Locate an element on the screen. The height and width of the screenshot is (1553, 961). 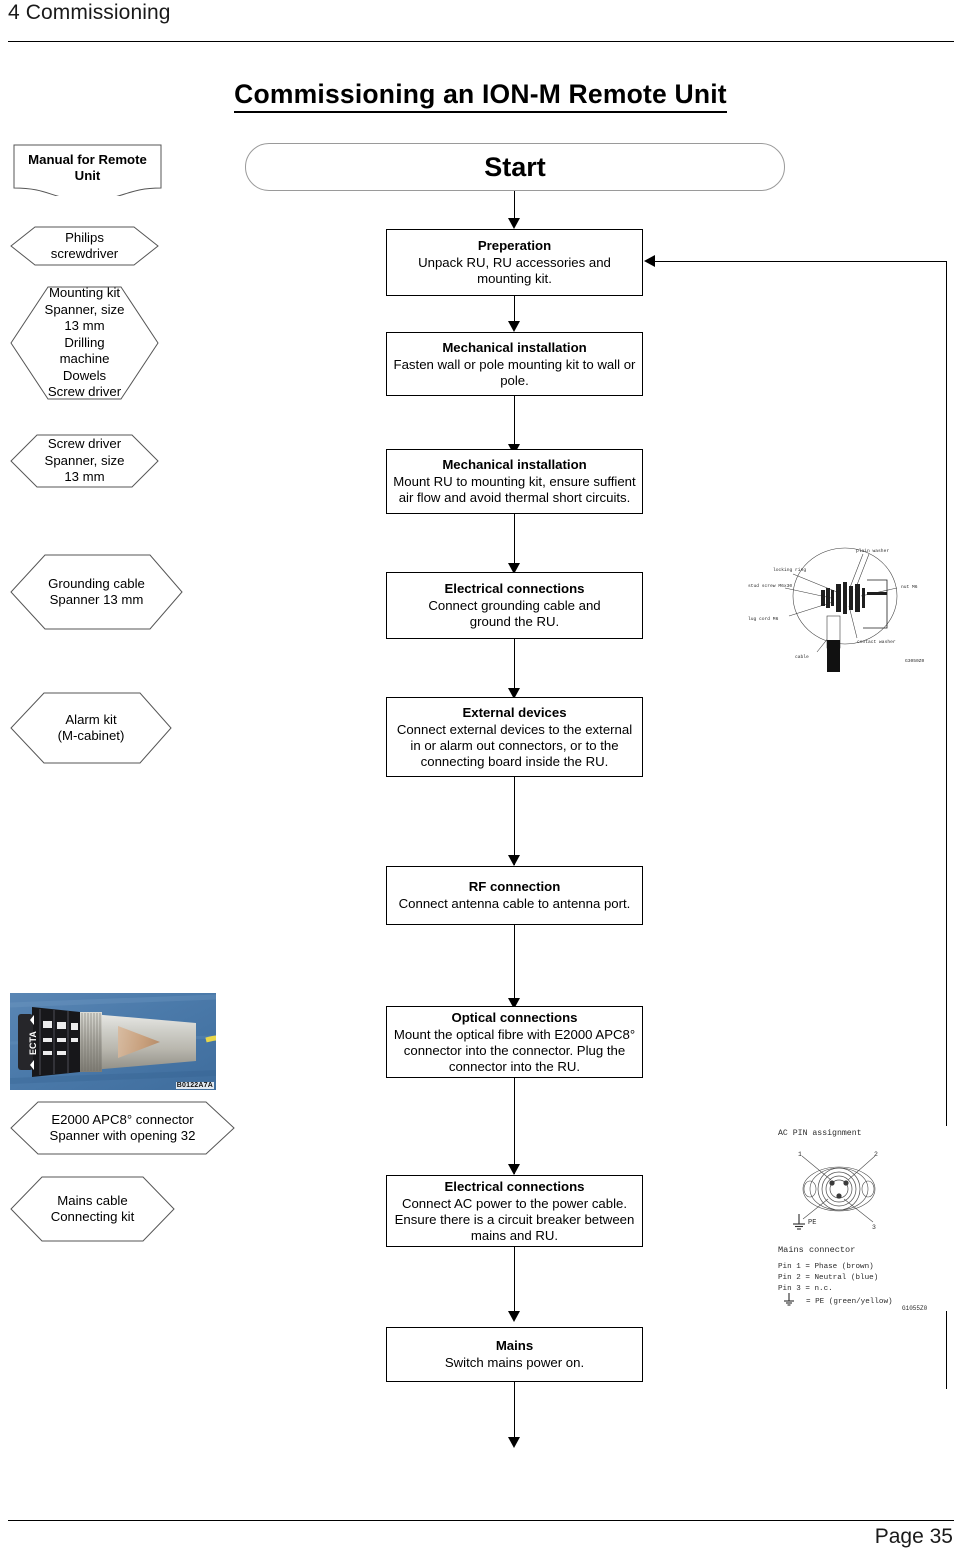
arrowhead-step2 is located at coordinates (513, 326).